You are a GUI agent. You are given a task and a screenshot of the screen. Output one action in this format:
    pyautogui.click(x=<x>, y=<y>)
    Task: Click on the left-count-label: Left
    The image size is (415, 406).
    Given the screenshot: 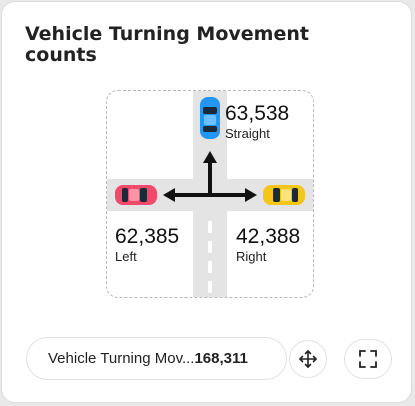 What is the action you would take?
    pyautogui.click(x=126, y=256)
    